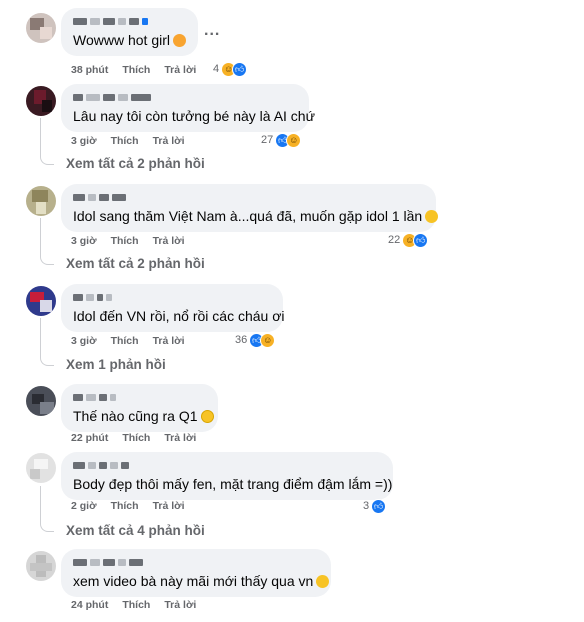 This screenshot has width=584, height=622. Describe the element at coordinates (216, 69) in the screenshot. I see `reaction-count: 4` at that location.